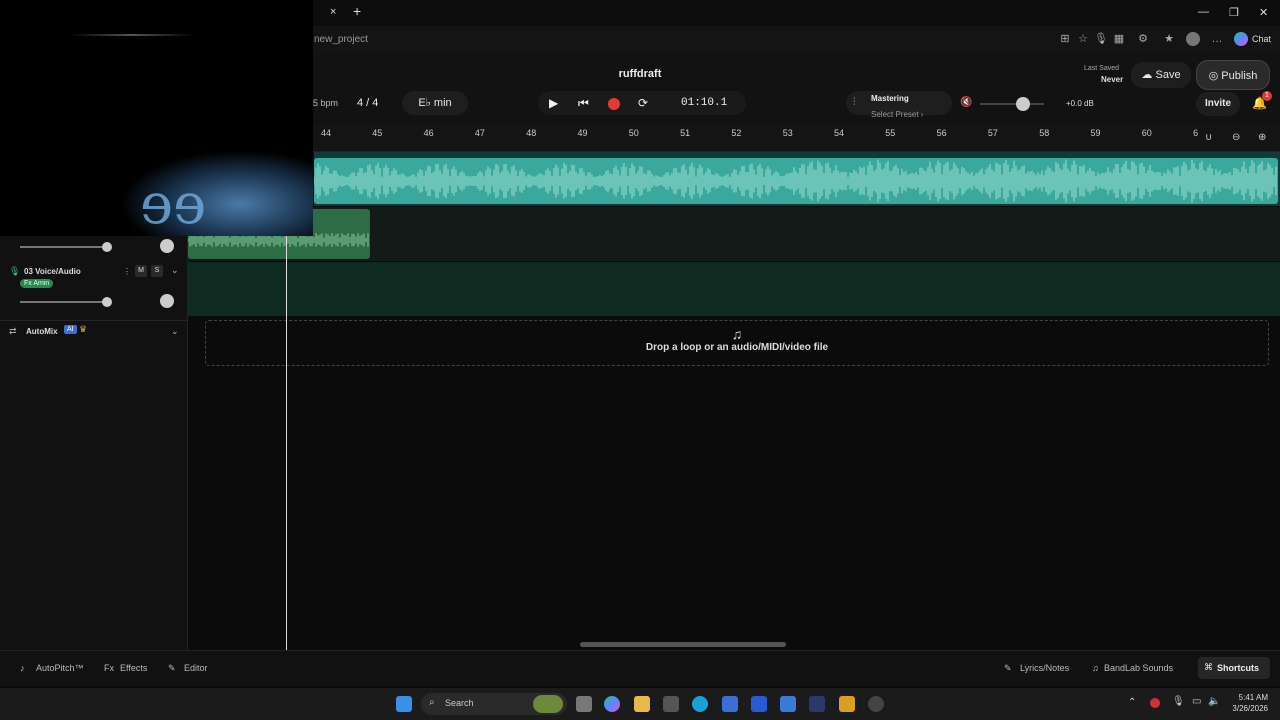 Image resolution: width=1280 pixels, height=720 pixels. What do you see at coordinates (1249, 697) in the screenshot?
I see `clock-time: 5:41 AM` at bounding box center [1249, 697].